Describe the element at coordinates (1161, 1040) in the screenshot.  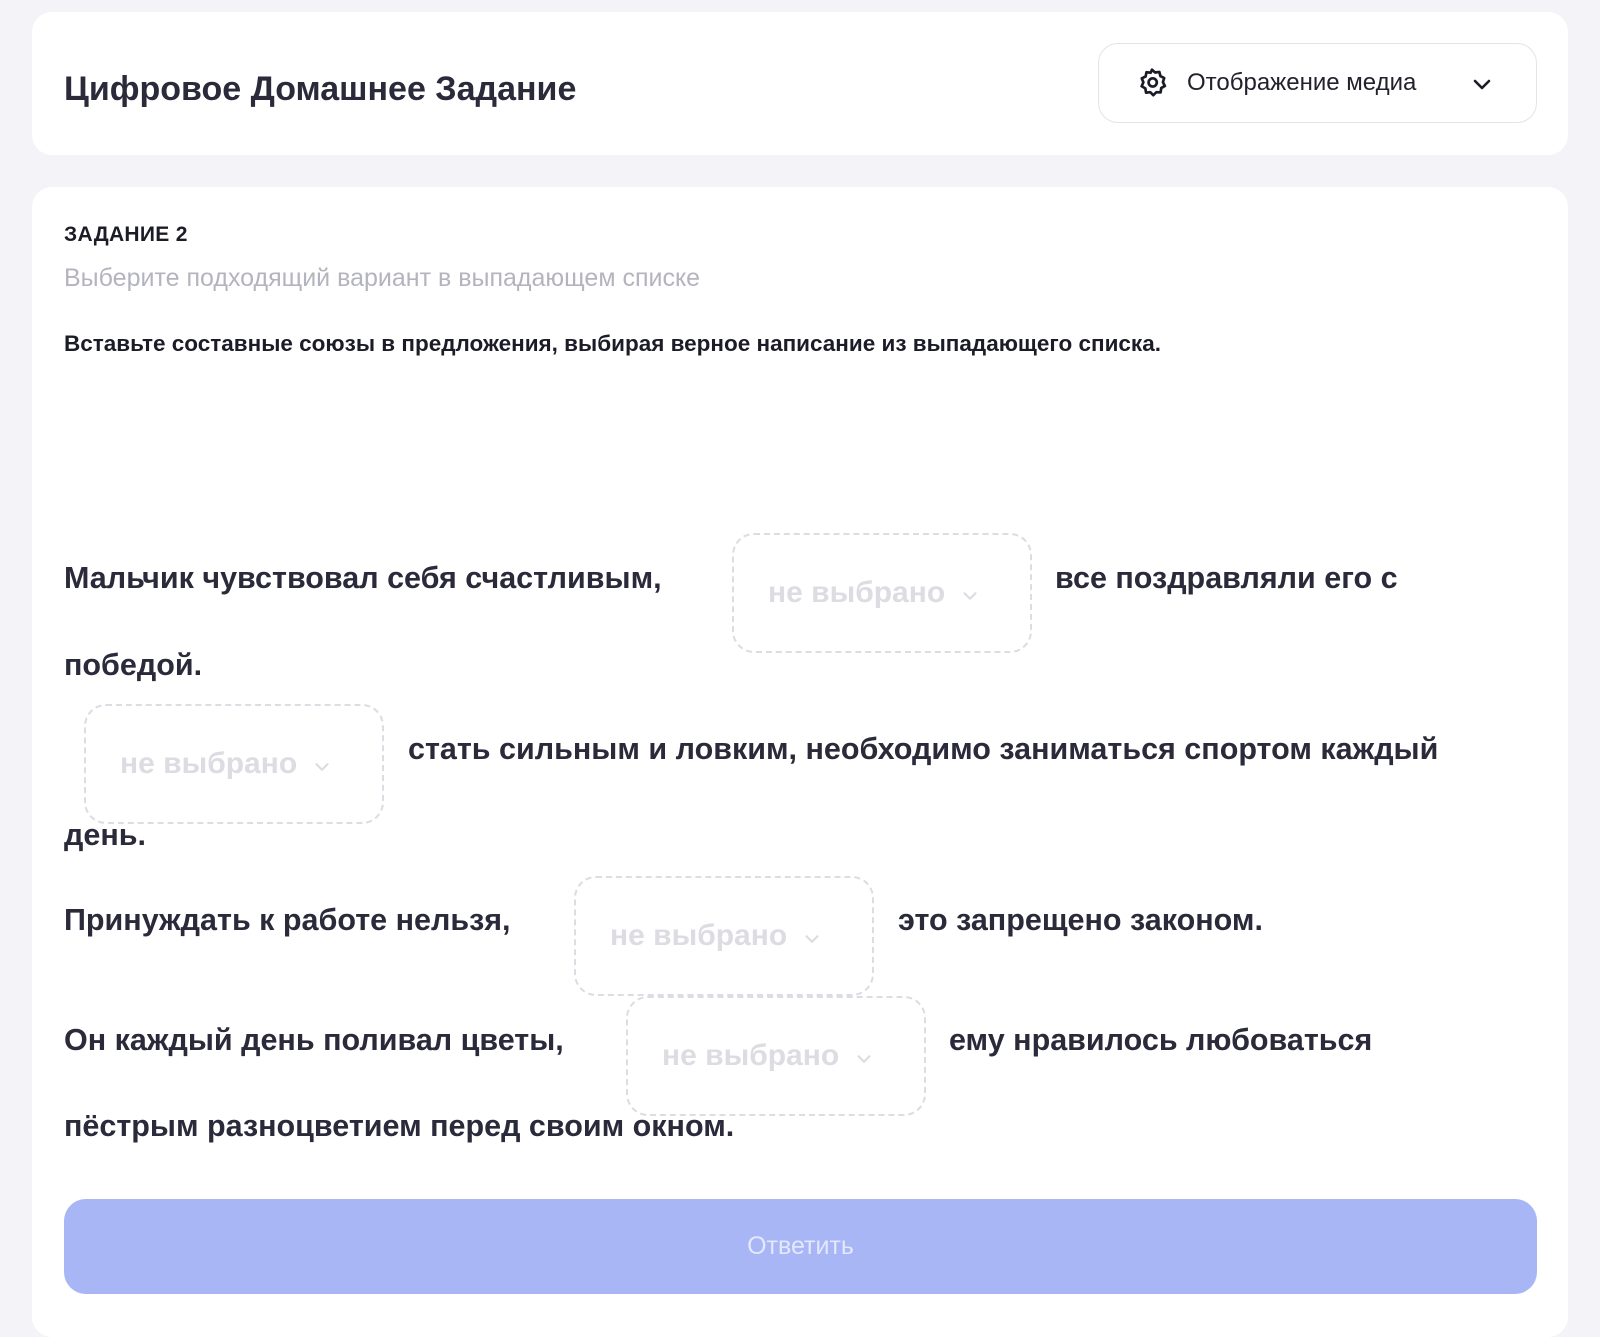
I see `sentence-4-after: ему нравилось любоваться` at that location.